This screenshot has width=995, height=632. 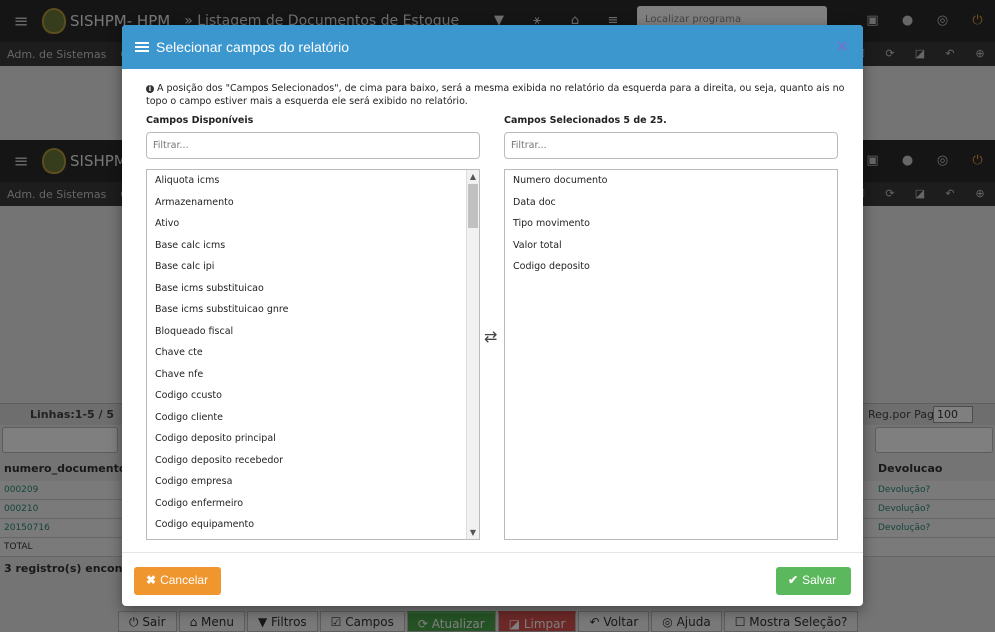 What do you see at coordinates (671, 224) in the screenshot?
I see `selected-field-item: Tipo movimento` at bounding box center [671, 224].